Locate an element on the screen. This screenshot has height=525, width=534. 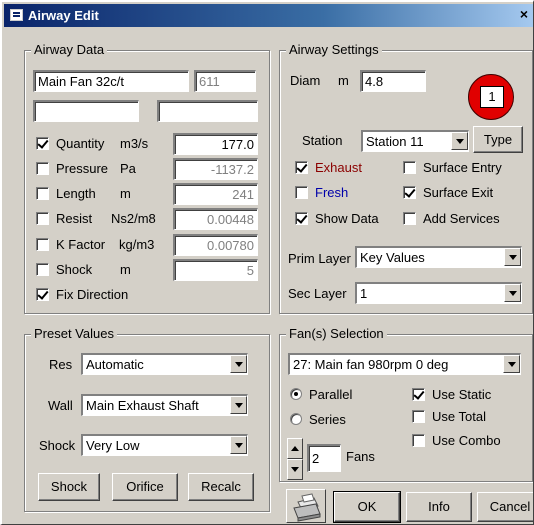
pressure-checkbox: Pressure is located at coordinates (101, 169).